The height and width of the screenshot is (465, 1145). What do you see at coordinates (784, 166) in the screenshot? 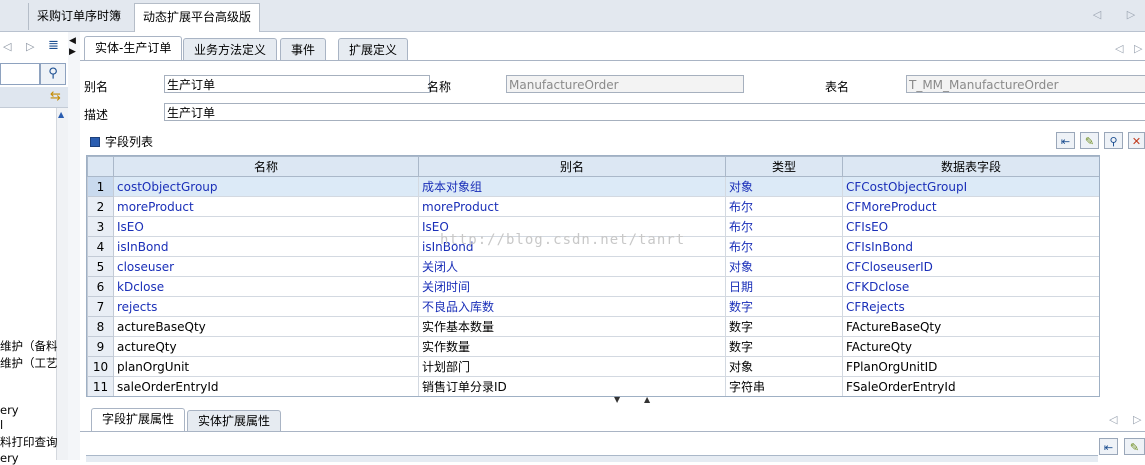
I see `column-header: 类型` at bounding box center [784, 166].